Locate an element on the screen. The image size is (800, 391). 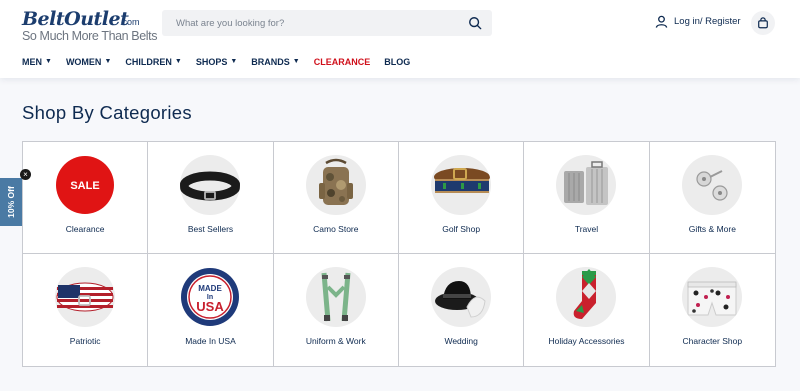
nav-blog: BLOG is located at coordinates (397, 62).